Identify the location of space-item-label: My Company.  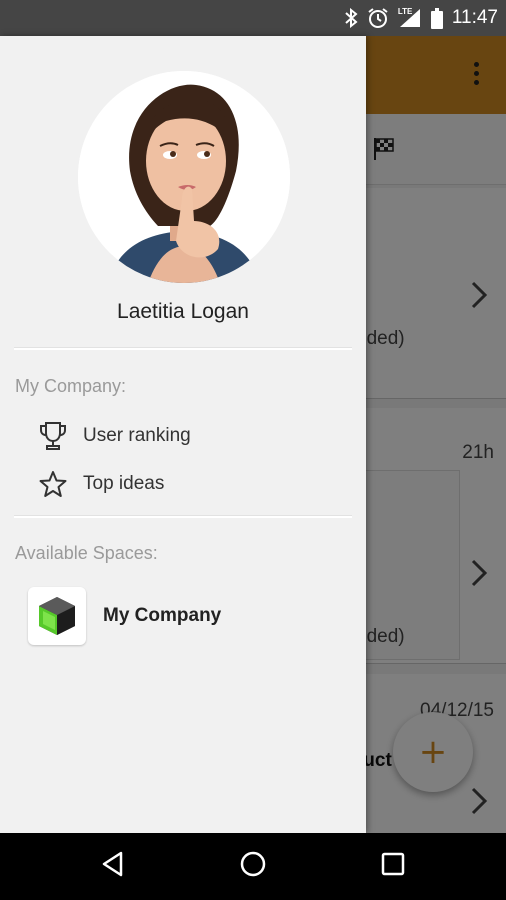
(162, 615).